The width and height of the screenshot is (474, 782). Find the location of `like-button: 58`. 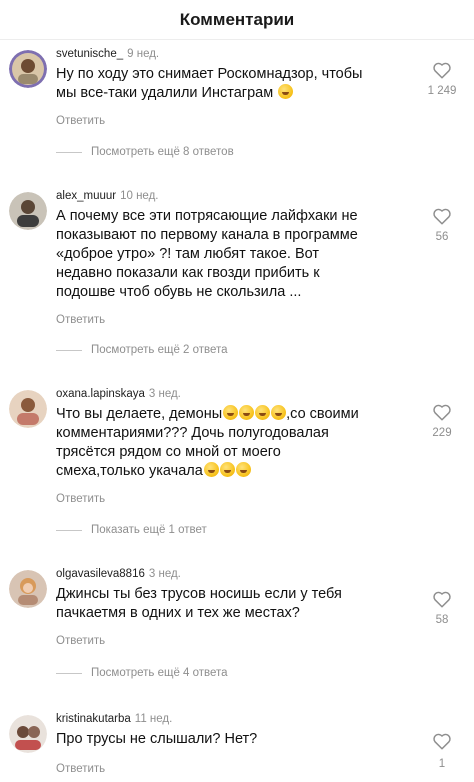

like-button: 58 is located at coordinates (442, 608).